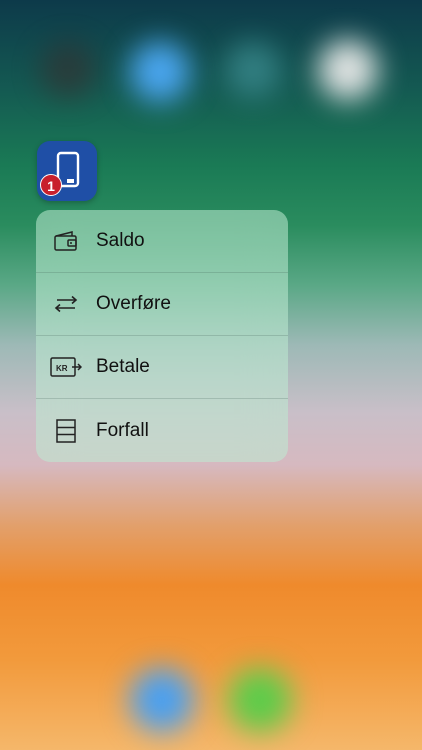 Image resolution: width=422 pixels, height=750 pixels. Describe the element at coordinates (162, 367) in the screenshot. I see `quick-action-betale: KR Betale` at that location.